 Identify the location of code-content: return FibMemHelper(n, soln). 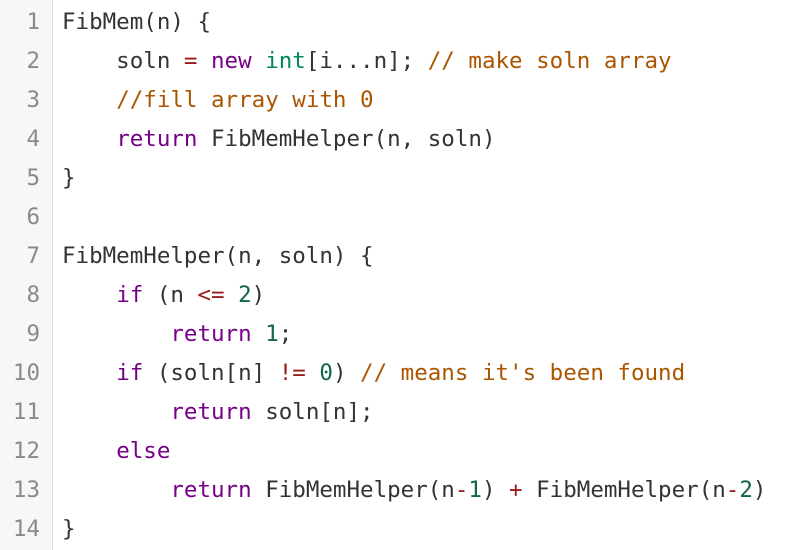
(278, 139).